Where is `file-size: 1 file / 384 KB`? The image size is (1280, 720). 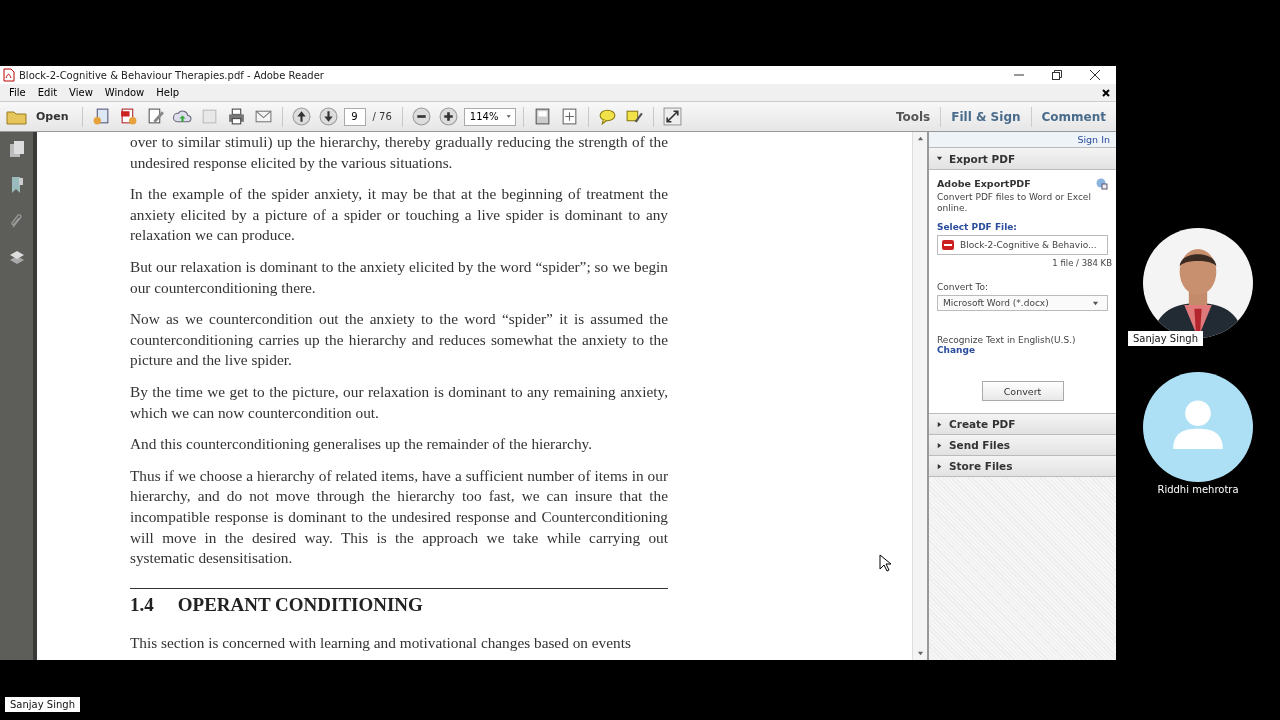 file-size: 1 file / 384 KB is located at coordinates (1081, 263).